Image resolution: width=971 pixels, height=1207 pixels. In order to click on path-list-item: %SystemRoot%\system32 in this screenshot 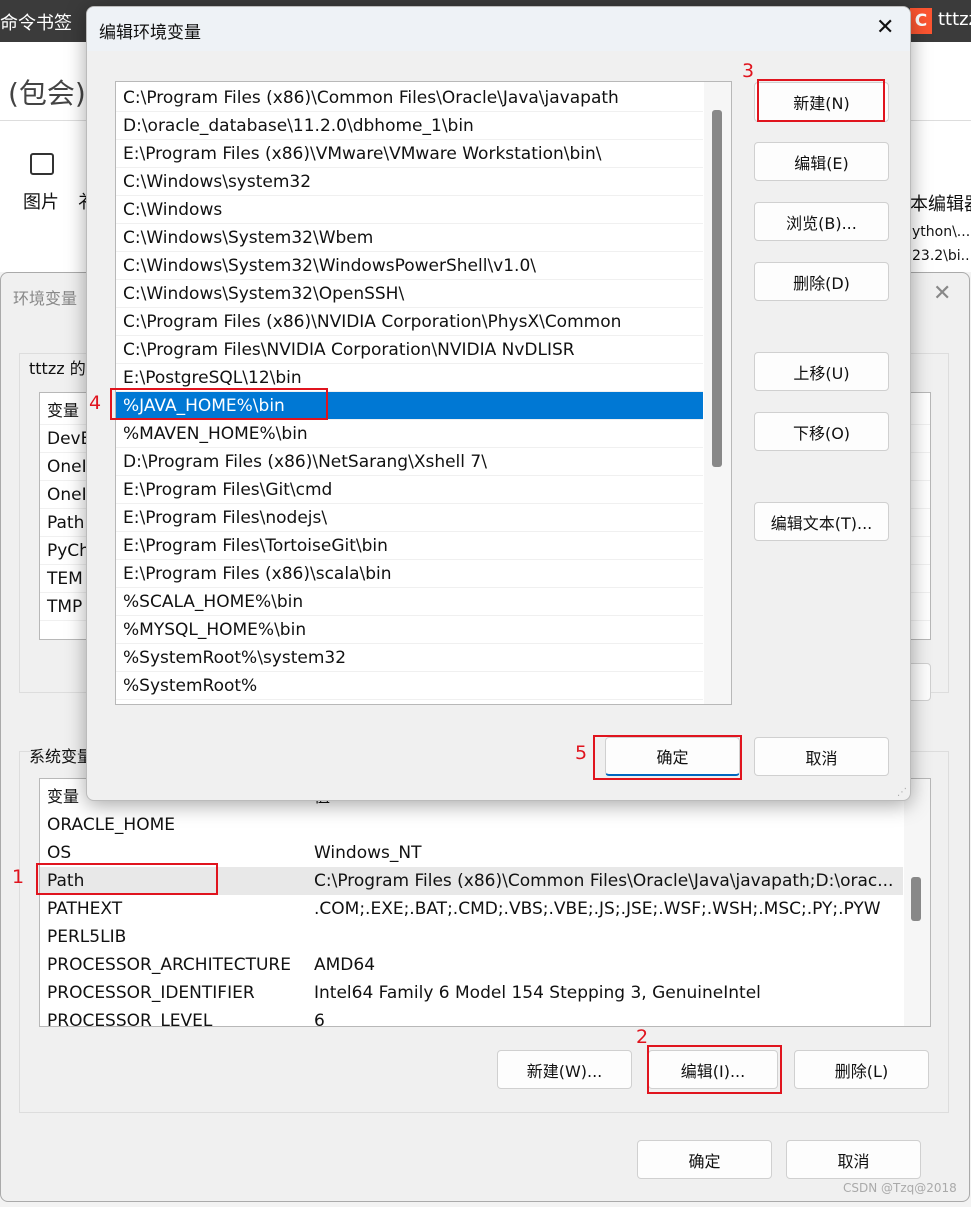, I will do `click(409, 658)`.